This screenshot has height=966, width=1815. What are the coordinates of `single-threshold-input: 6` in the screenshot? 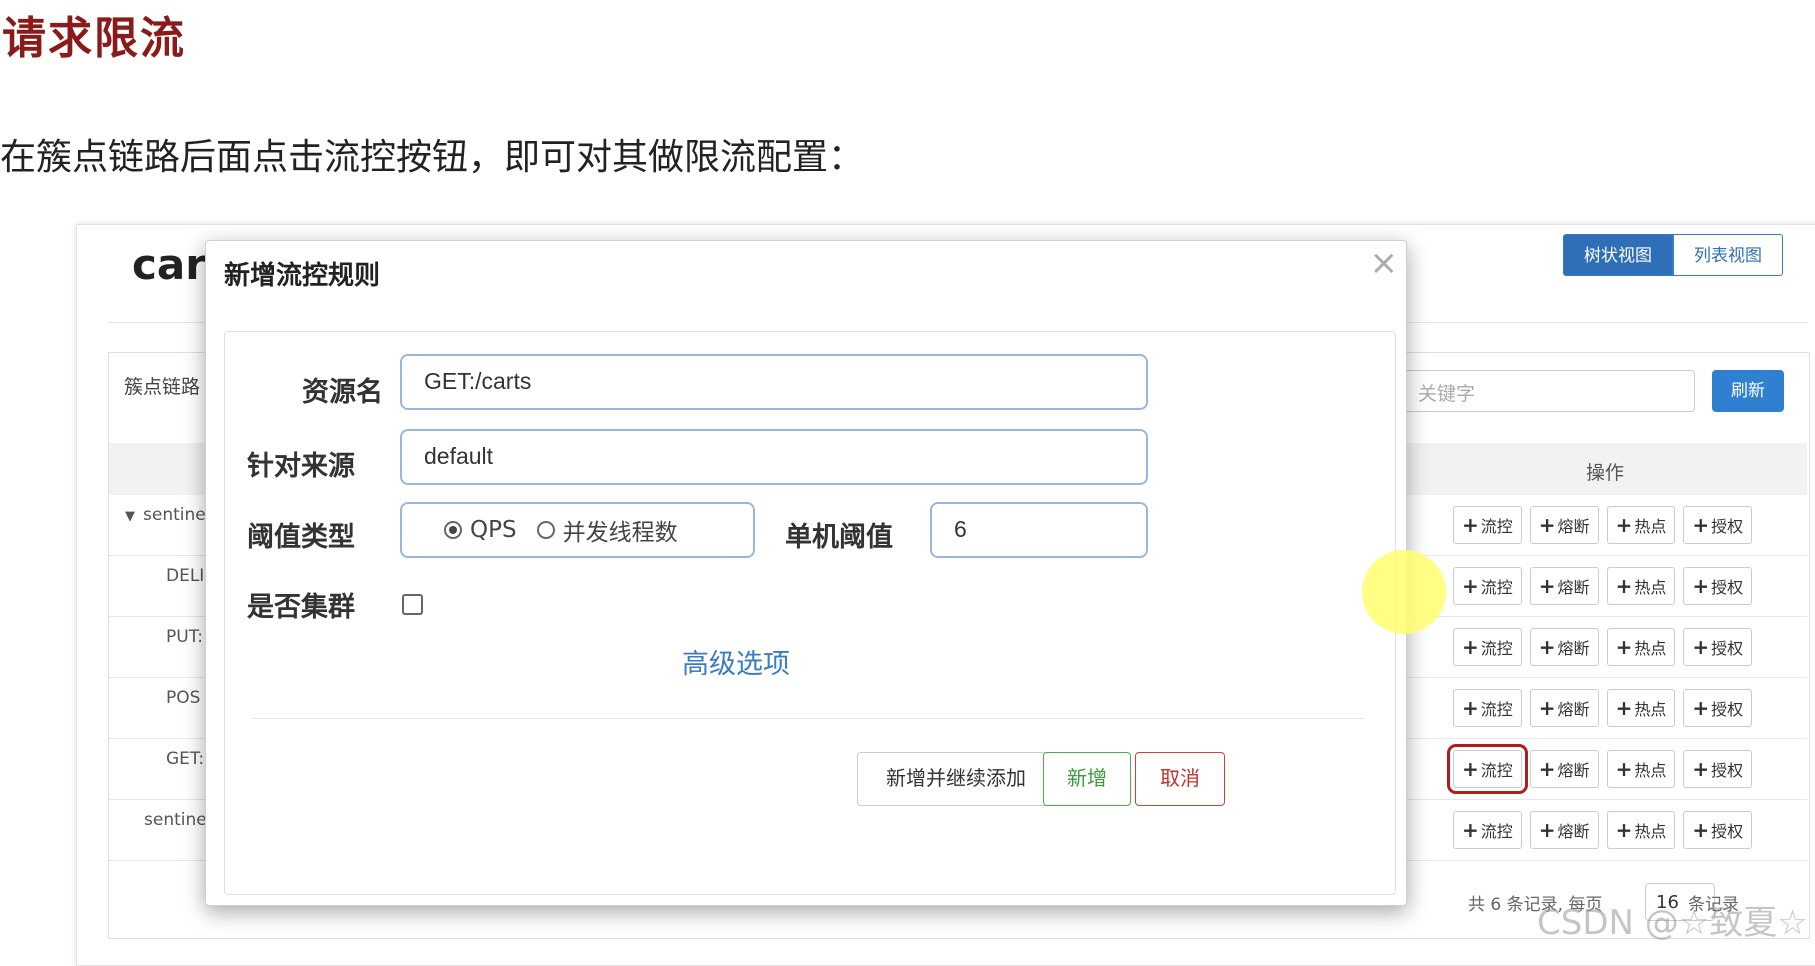 It's located at (1039, 530).